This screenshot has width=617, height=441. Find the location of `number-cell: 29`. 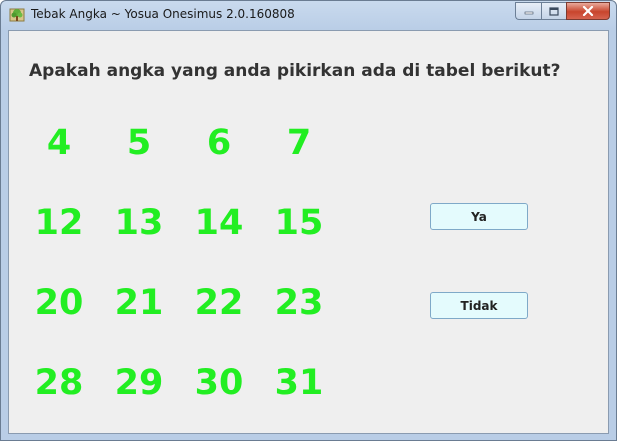

number-cell: 29 is located at coordinates (139, 383).